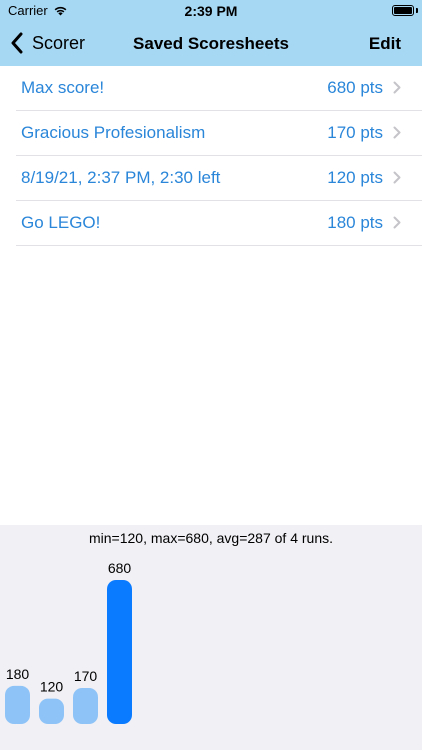 The height and width of the screenshot is (750, 422). Describe the element at coordinates (219, 88) in the screenshot. I see `list-item: Max score! 680 pts` at that location.